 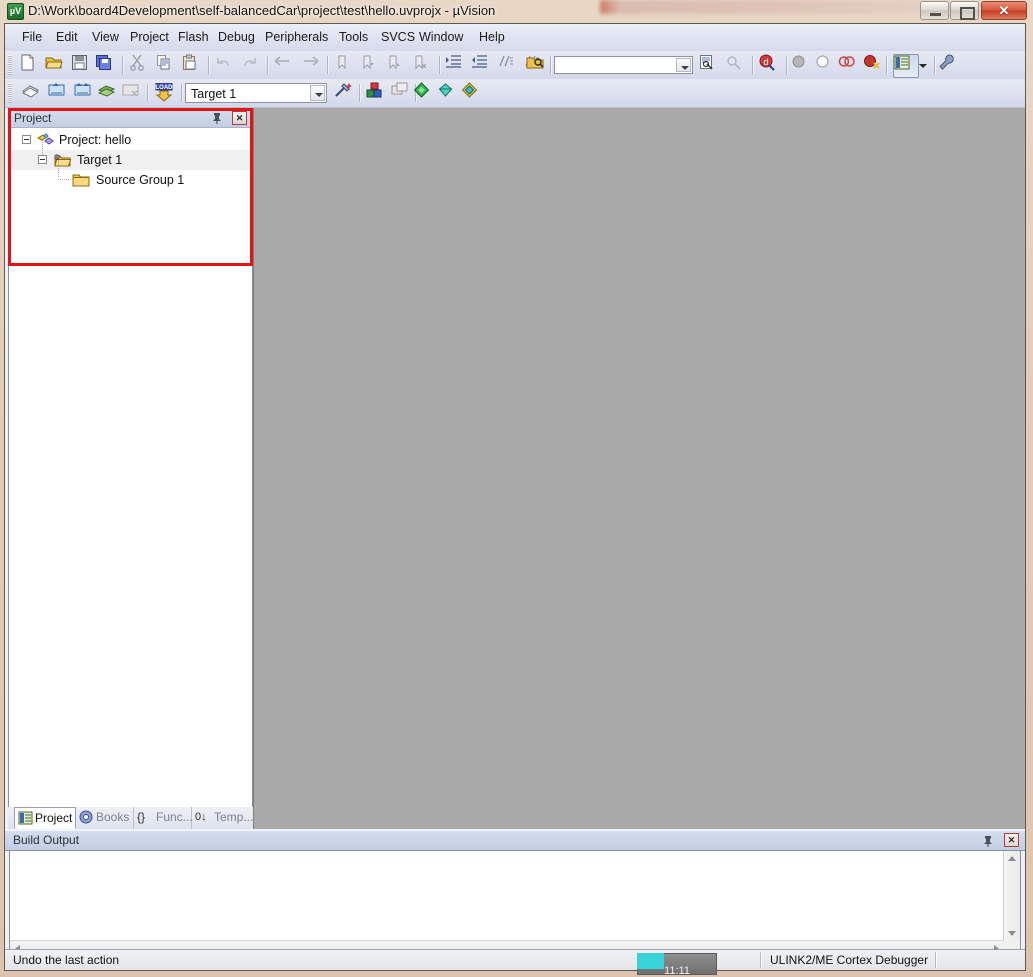 What do you see at coordinates (1004, 10) in the screenshot?
I see `close-button: ✕` at bounding box center [1004, 10].